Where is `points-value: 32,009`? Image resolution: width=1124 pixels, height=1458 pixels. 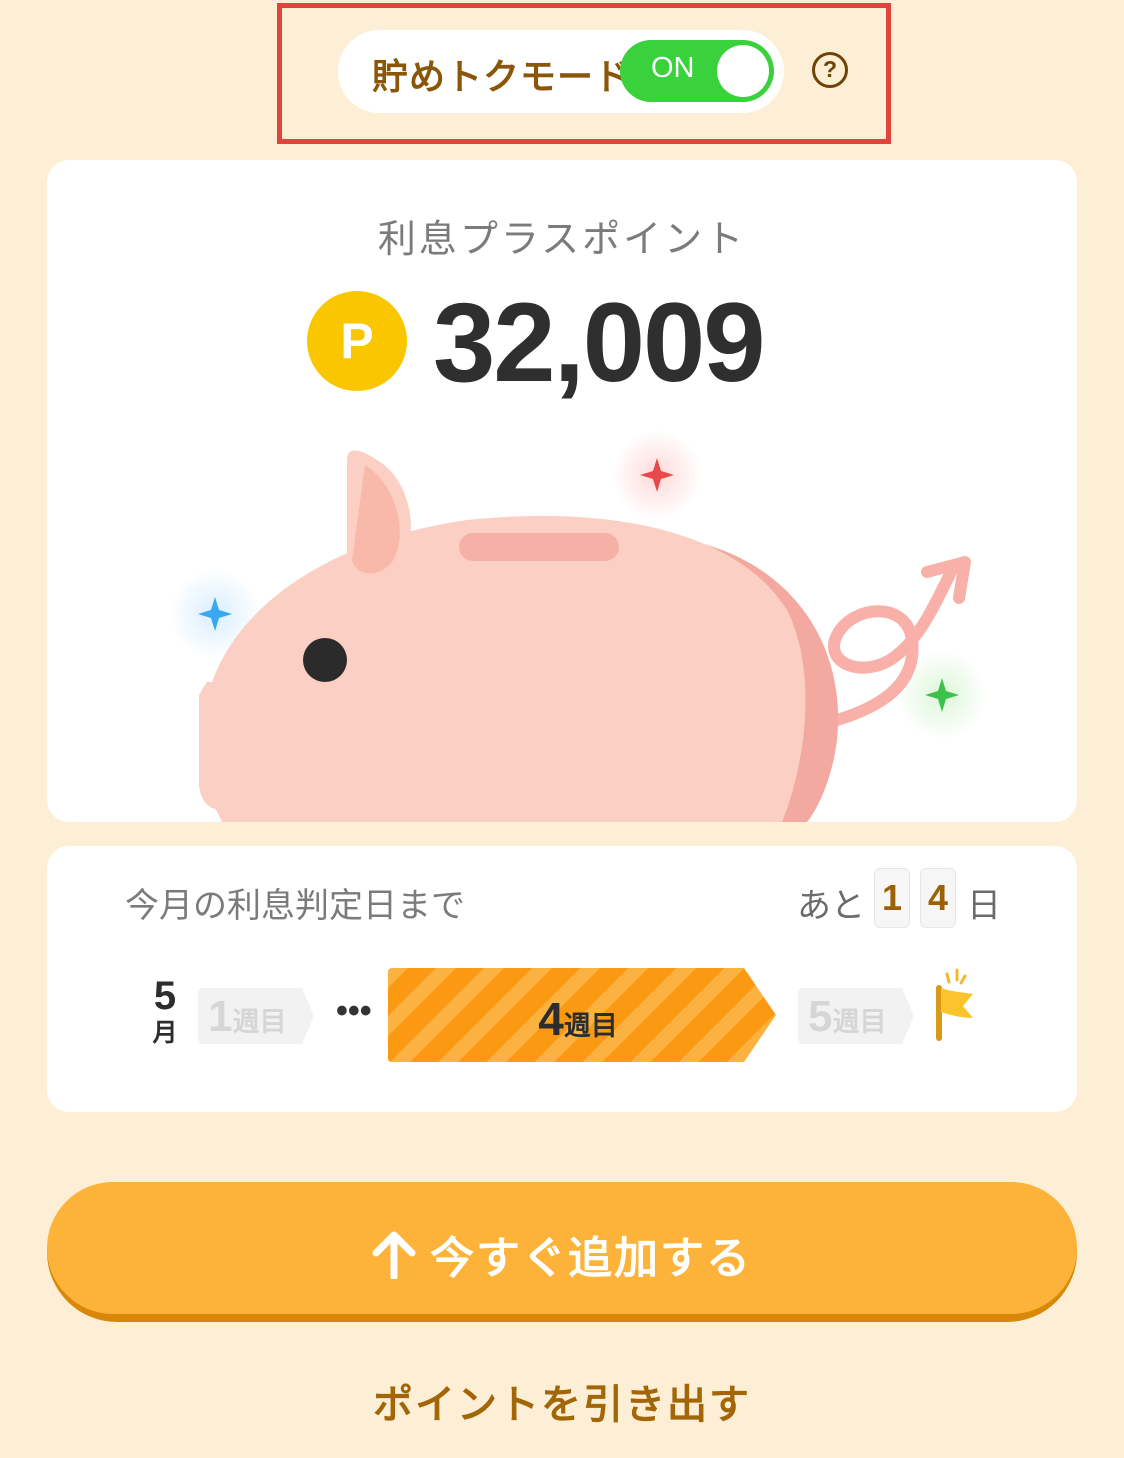 points-value: 32,009 is located at coordinates (599, 342).